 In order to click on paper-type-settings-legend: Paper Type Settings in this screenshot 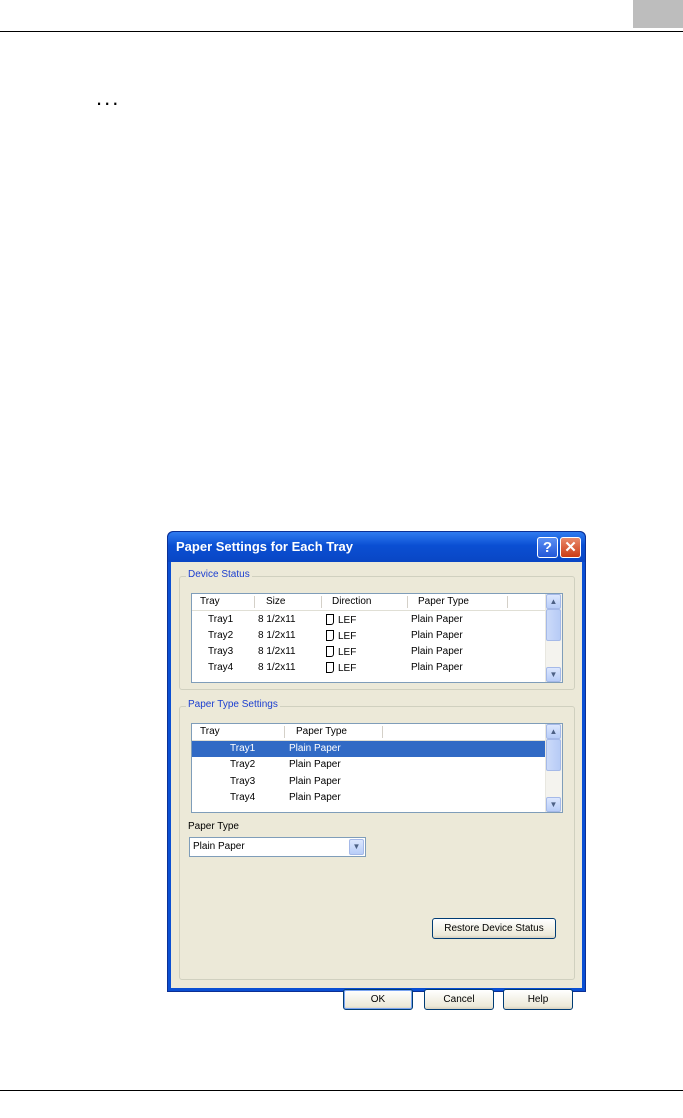, I will do `click(233, 704)`.